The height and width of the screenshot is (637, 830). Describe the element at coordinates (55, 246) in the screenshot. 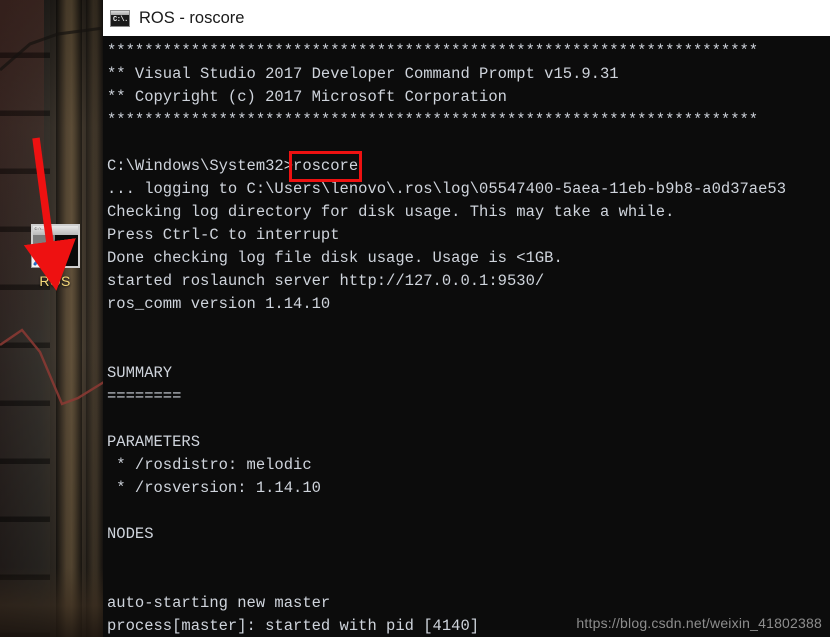

I see `ros-shortcut-icon: C:\.` at that location.